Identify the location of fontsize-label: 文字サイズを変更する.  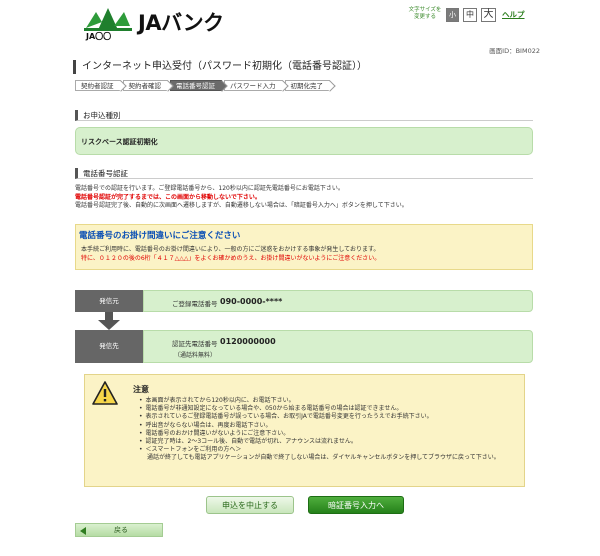
(425, 13).